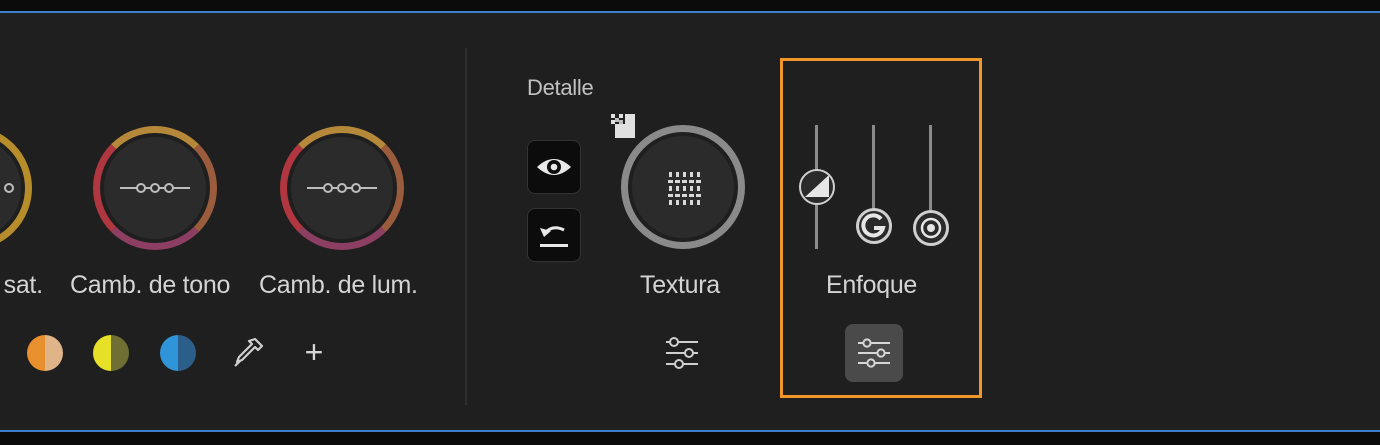 The height and width of the screenshot is (445, 1380). Describe the element at coordinates (111, 353) in the screenshot. I see `color-swatch-yellow` at that location.